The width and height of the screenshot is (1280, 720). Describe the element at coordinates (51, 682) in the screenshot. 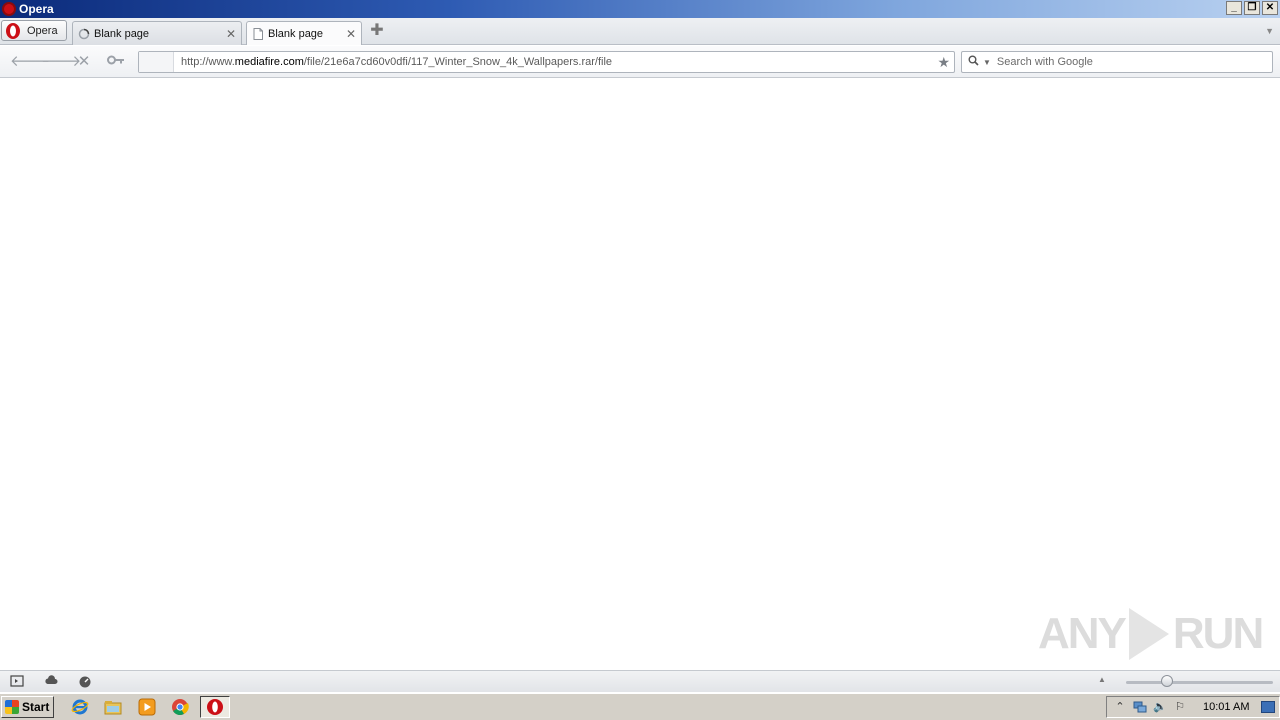

I see `opera-unite-cloud-icon` at that location.